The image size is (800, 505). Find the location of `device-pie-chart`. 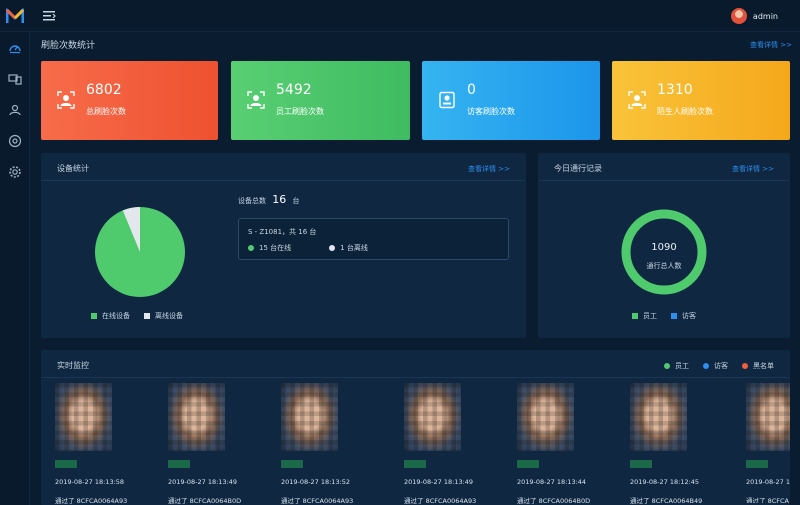

device-pie-chart is located at coordinates (140, 251).